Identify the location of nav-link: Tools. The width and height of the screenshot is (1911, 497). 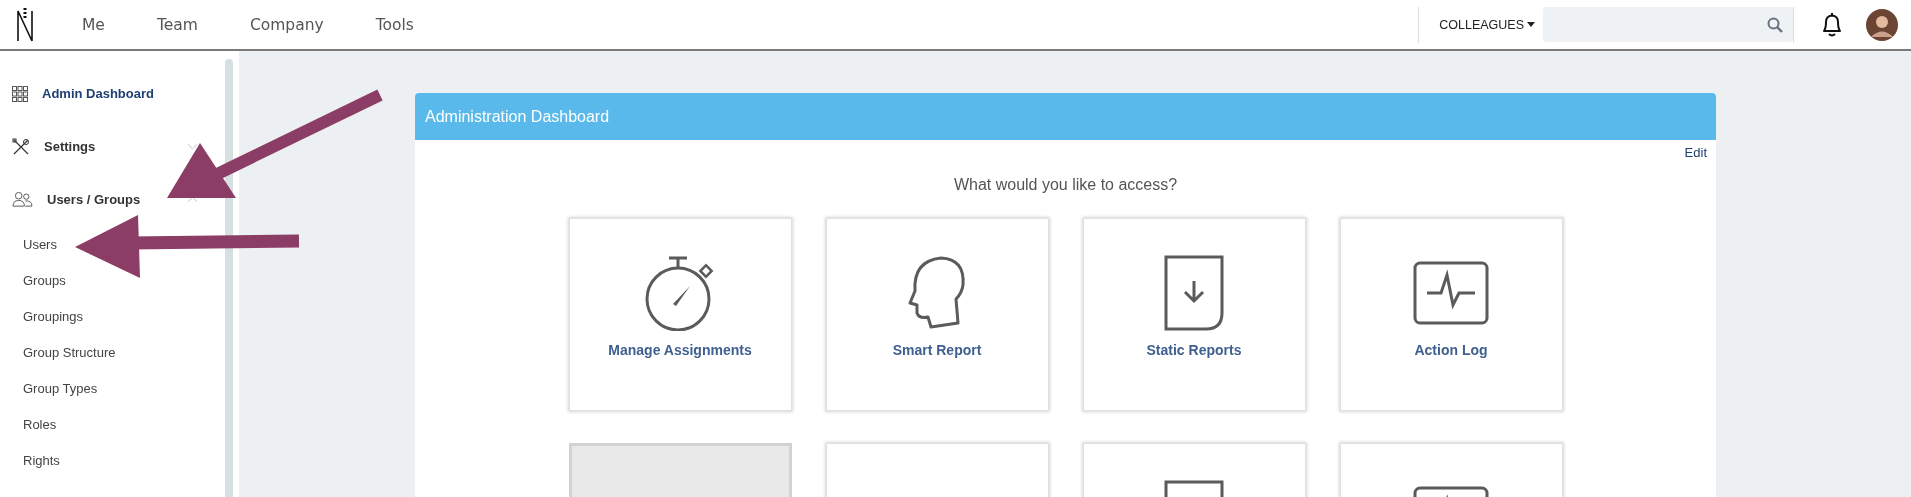
(394, 24).